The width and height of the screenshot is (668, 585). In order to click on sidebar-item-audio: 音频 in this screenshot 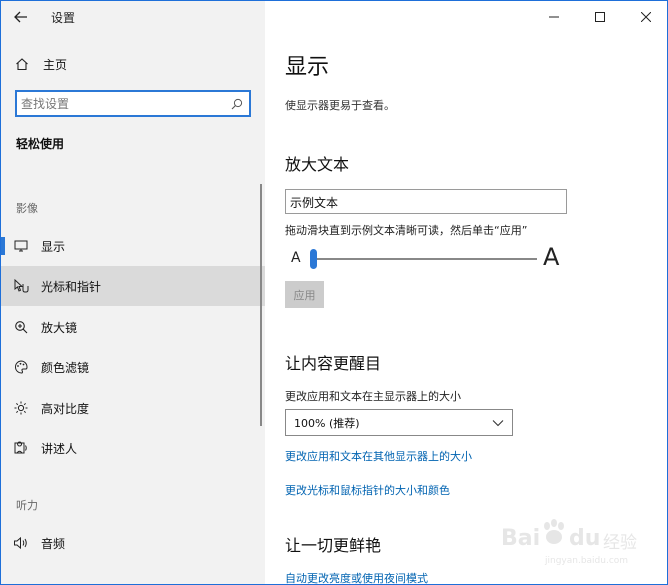, I will do `click(133, 543)`.